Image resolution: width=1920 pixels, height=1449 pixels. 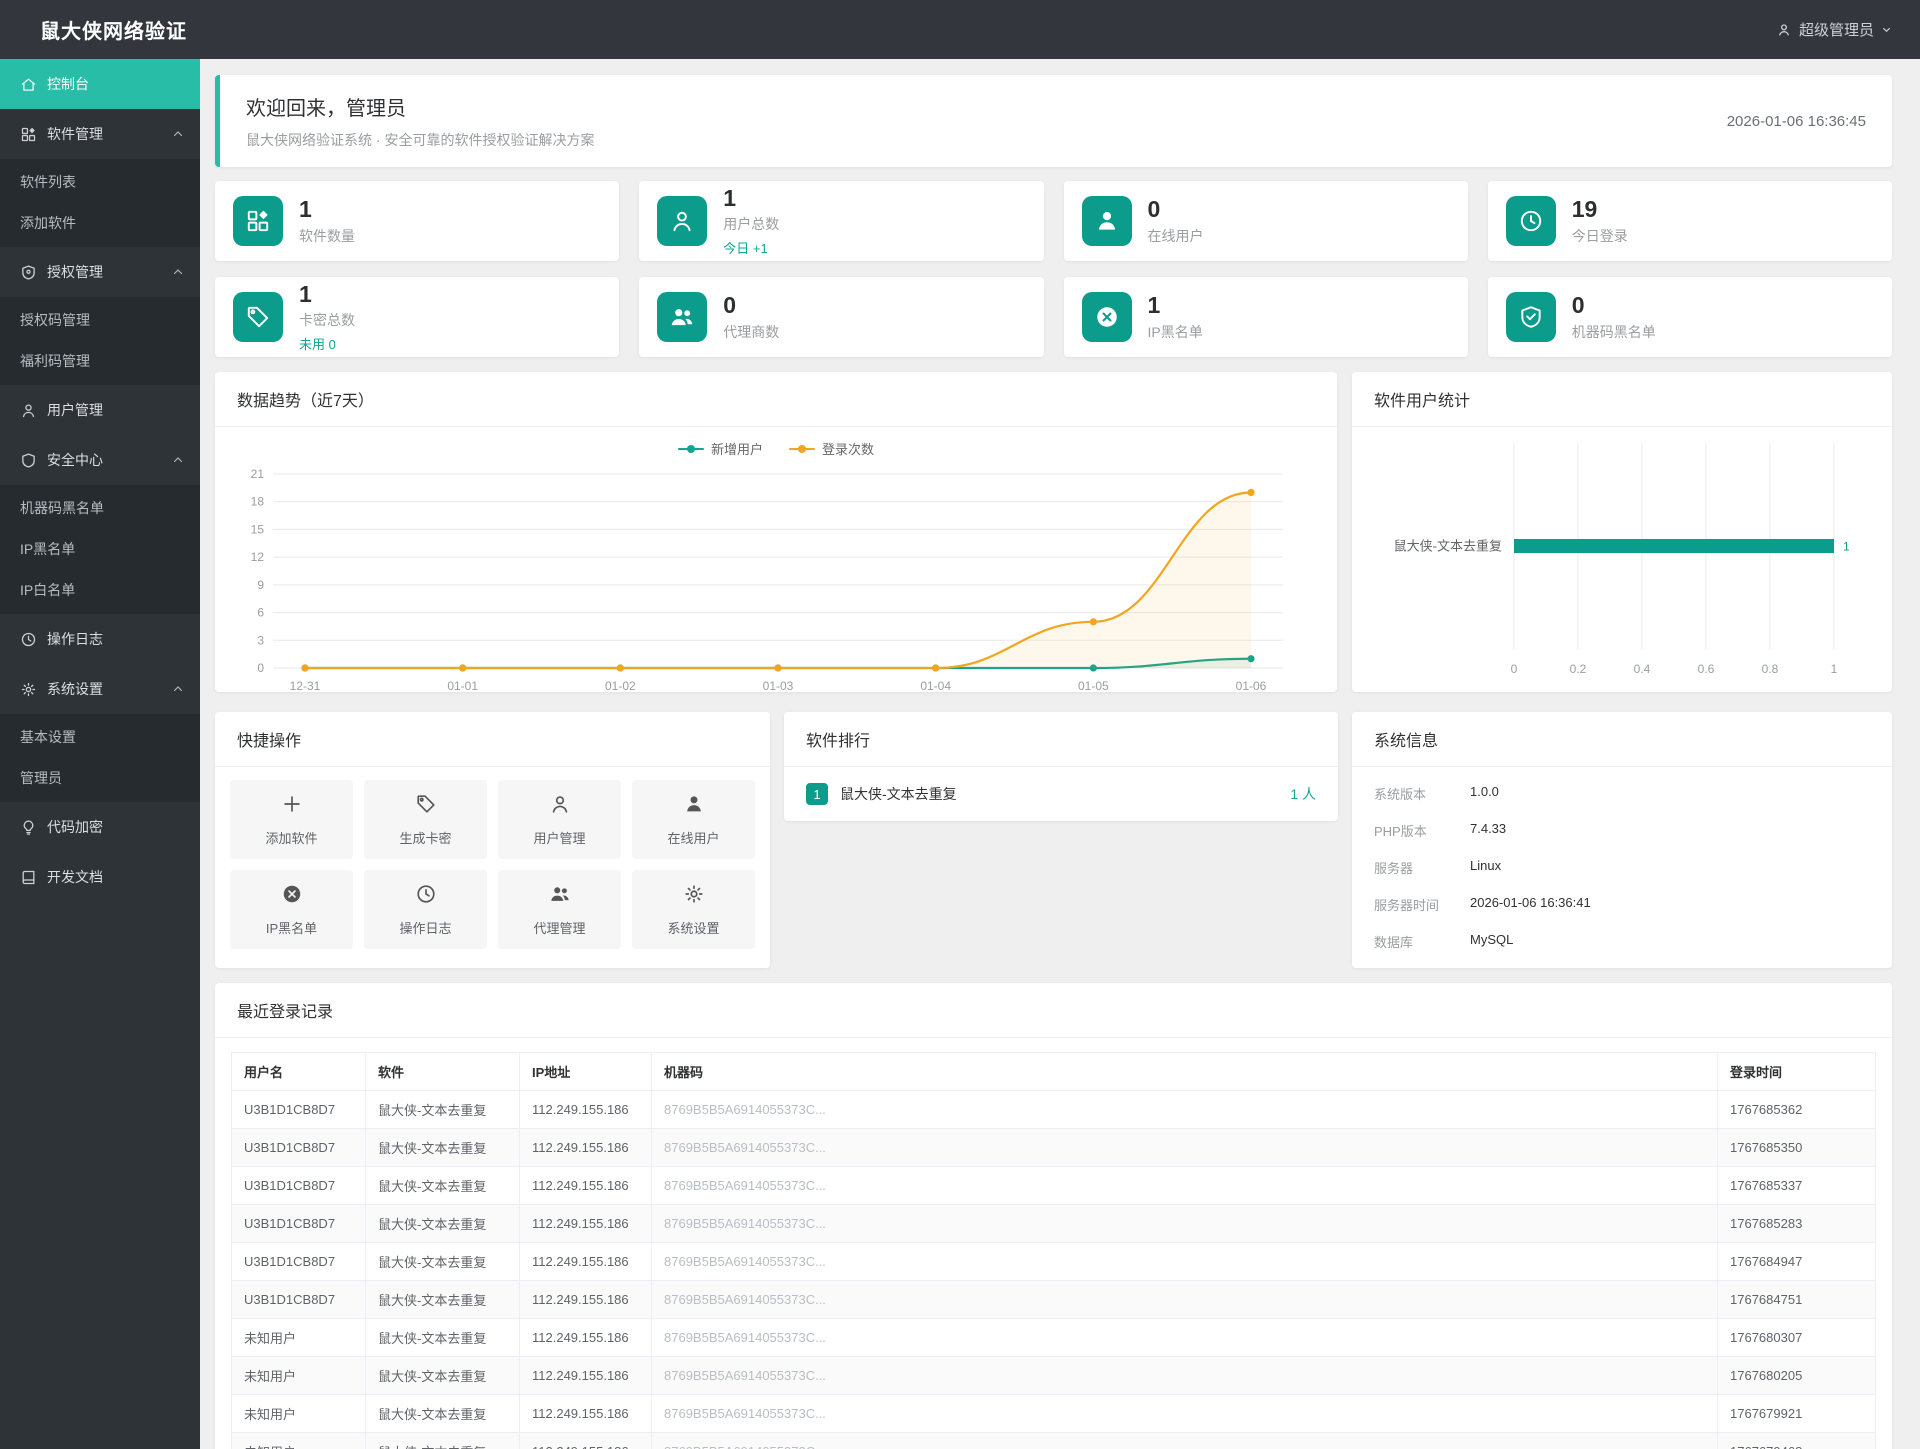 I want to click on stat-card: 1 IP黑名单, so click(x=1265, y=317).